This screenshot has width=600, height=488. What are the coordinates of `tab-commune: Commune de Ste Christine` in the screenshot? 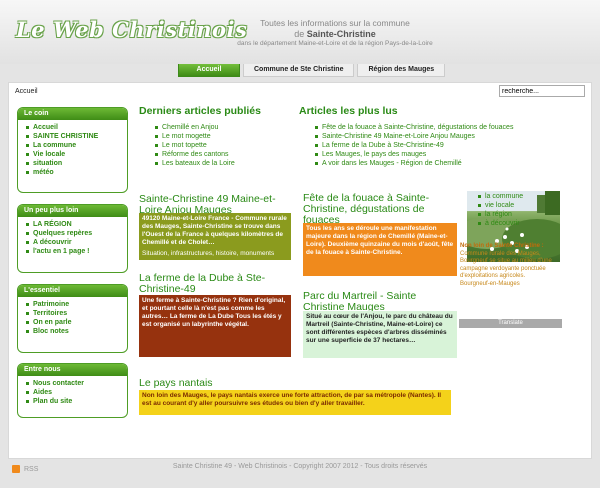 It's located at (299, 70).